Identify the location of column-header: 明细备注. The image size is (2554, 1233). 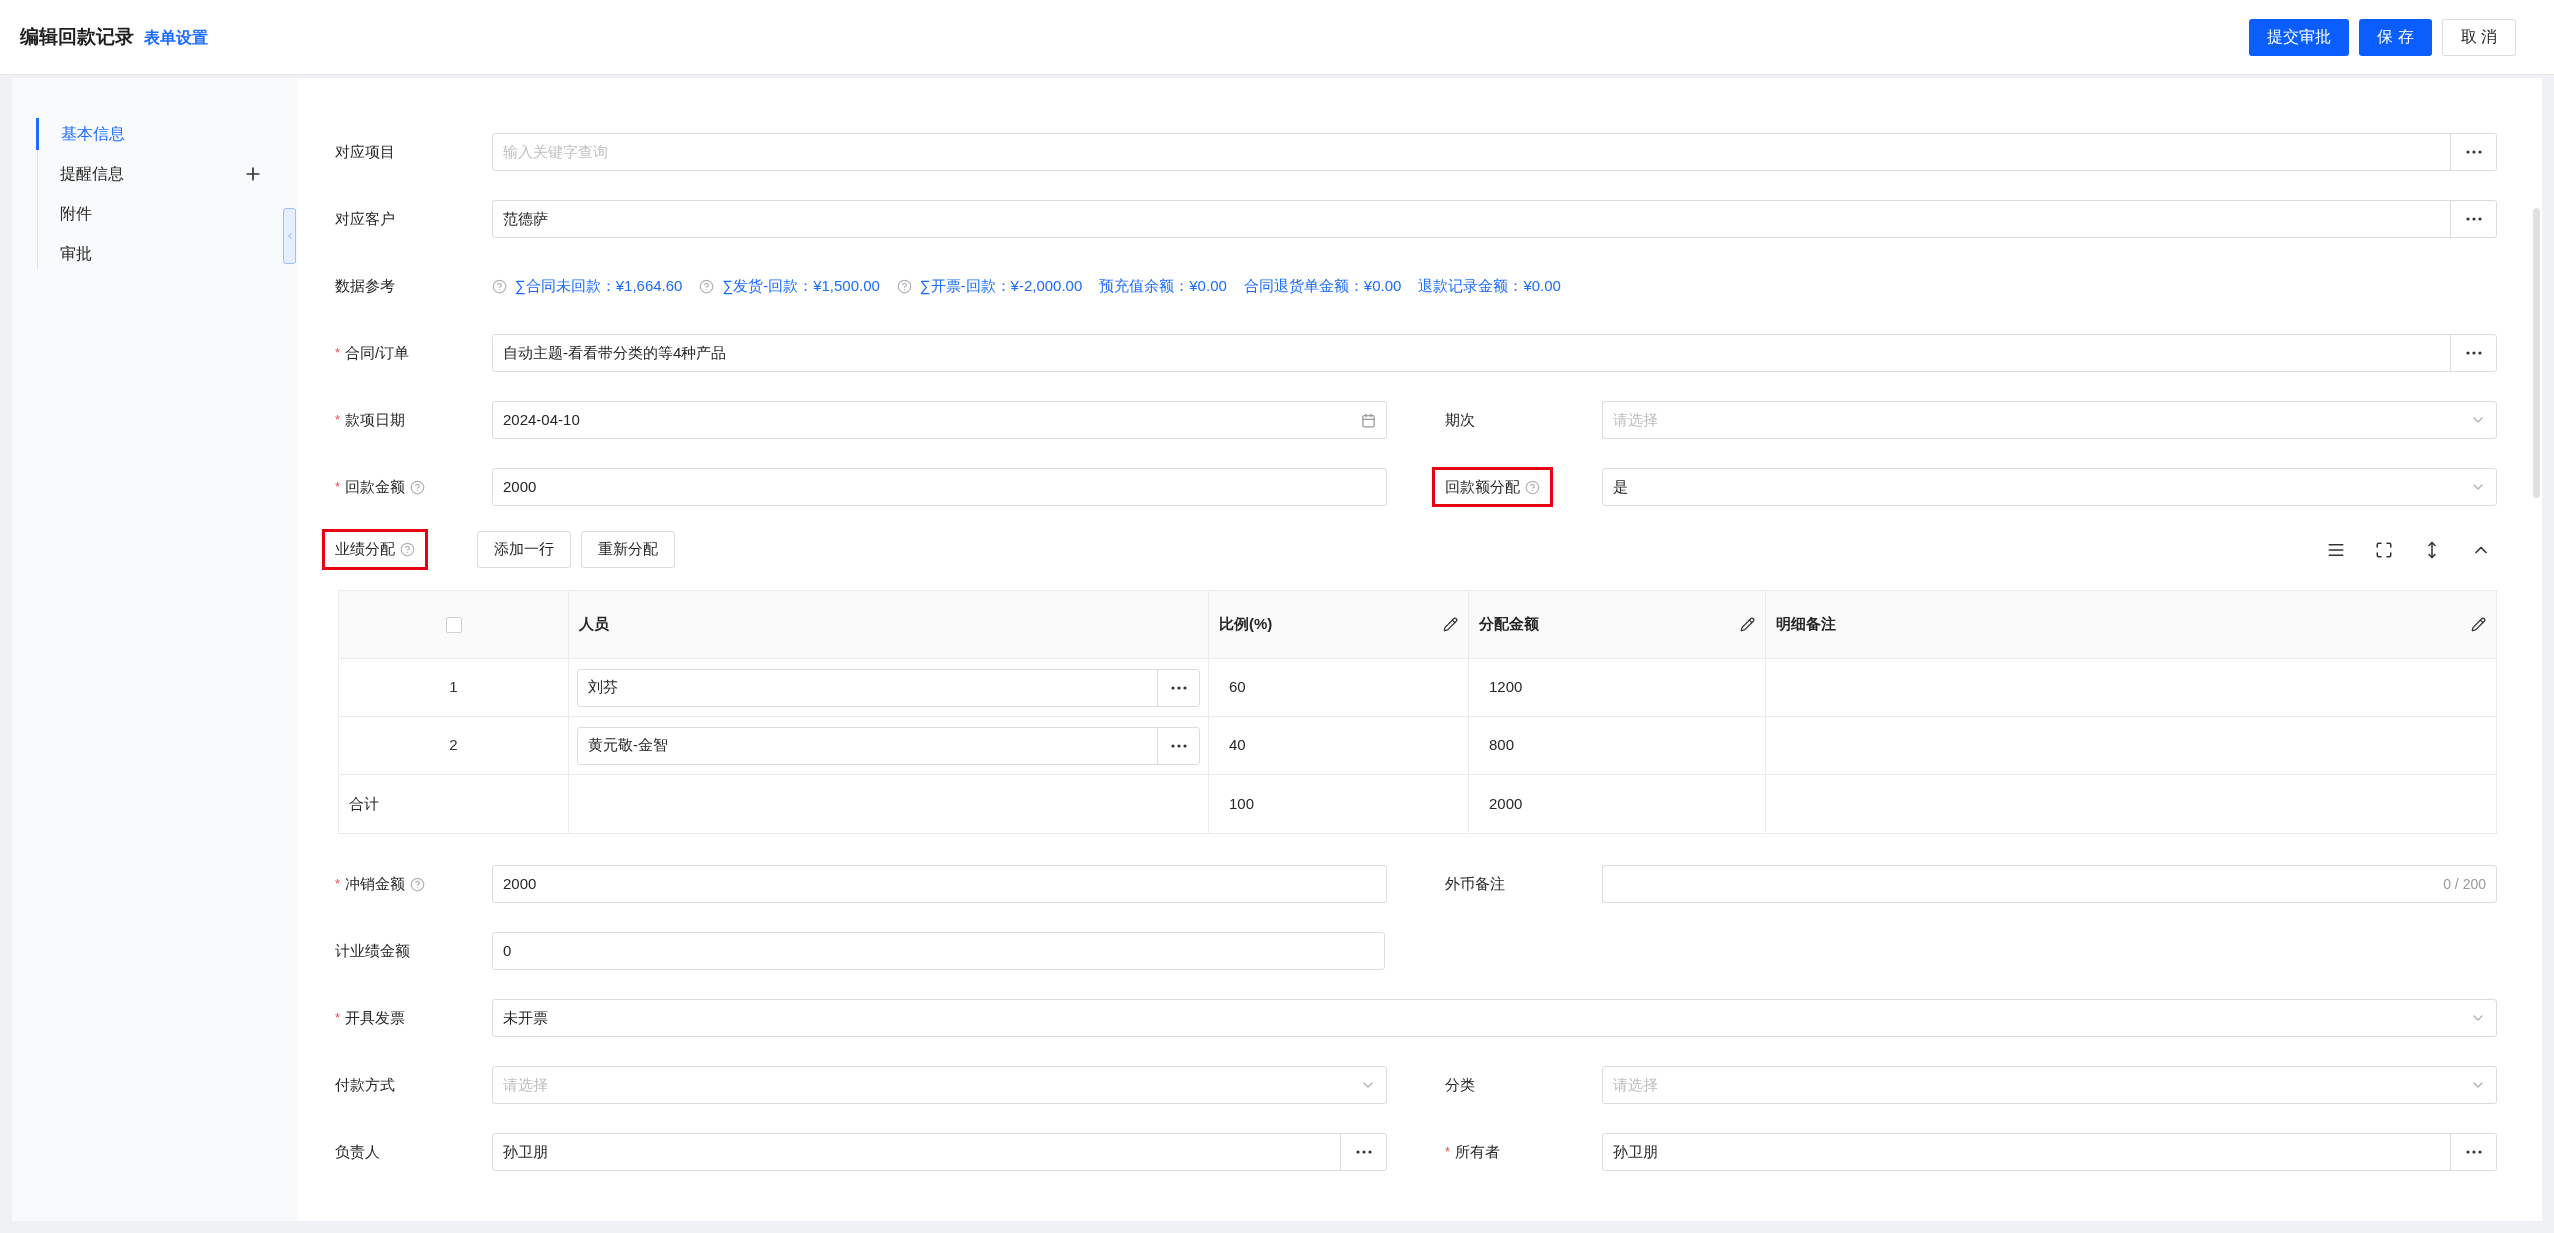
(1806, 624).